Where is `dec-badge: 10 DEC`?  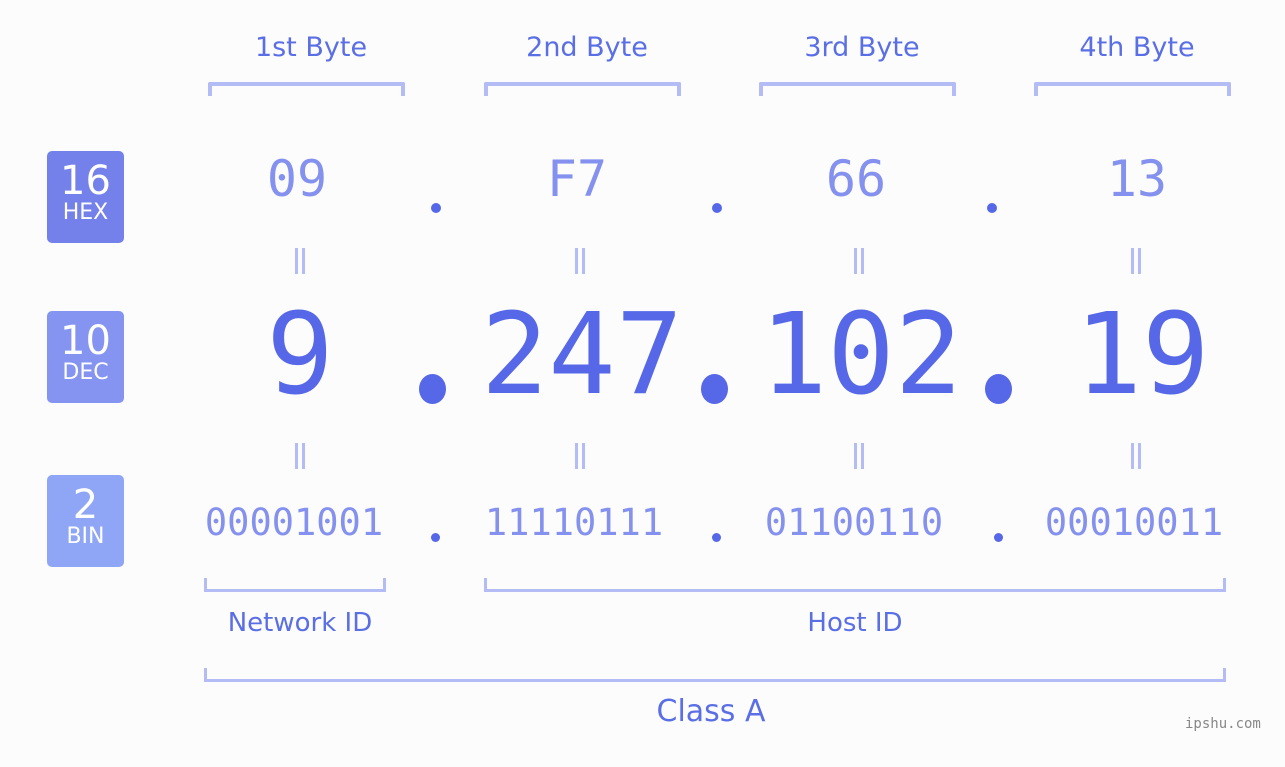 dec-badge: 10 DEC is located at coordinates (85, 357).